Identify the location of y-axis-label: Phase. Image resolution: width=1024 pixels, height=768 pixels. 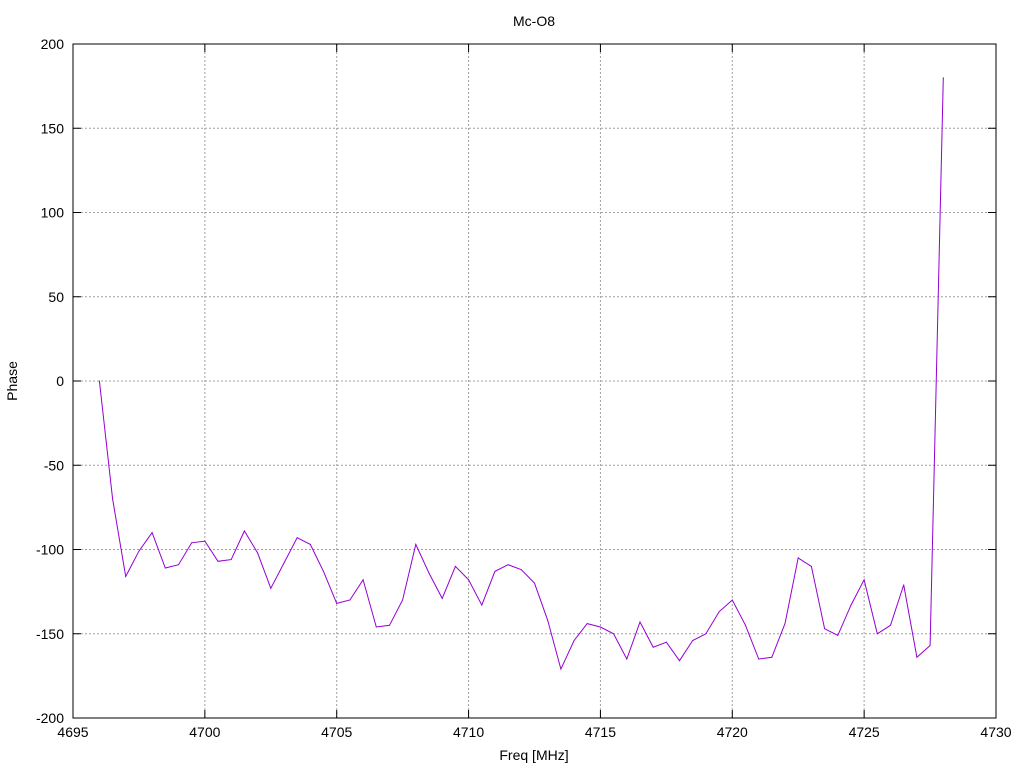
(12, 381).